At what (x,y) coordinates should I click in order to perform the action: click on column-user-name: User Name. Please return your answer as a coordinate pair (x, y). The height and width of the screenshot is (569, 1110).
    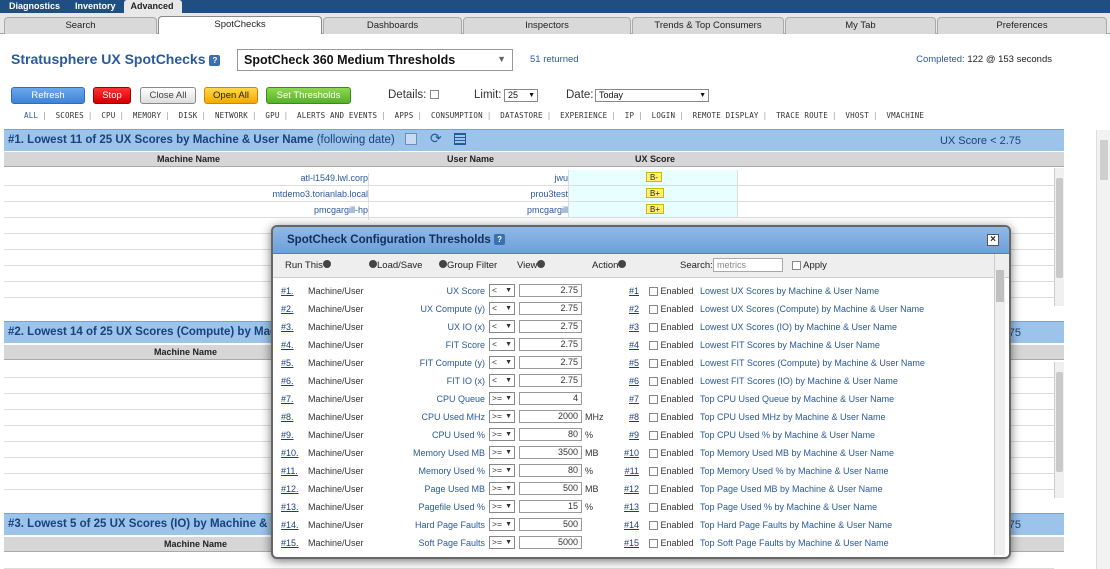
    Looking at the image, I should click on (470, 159).